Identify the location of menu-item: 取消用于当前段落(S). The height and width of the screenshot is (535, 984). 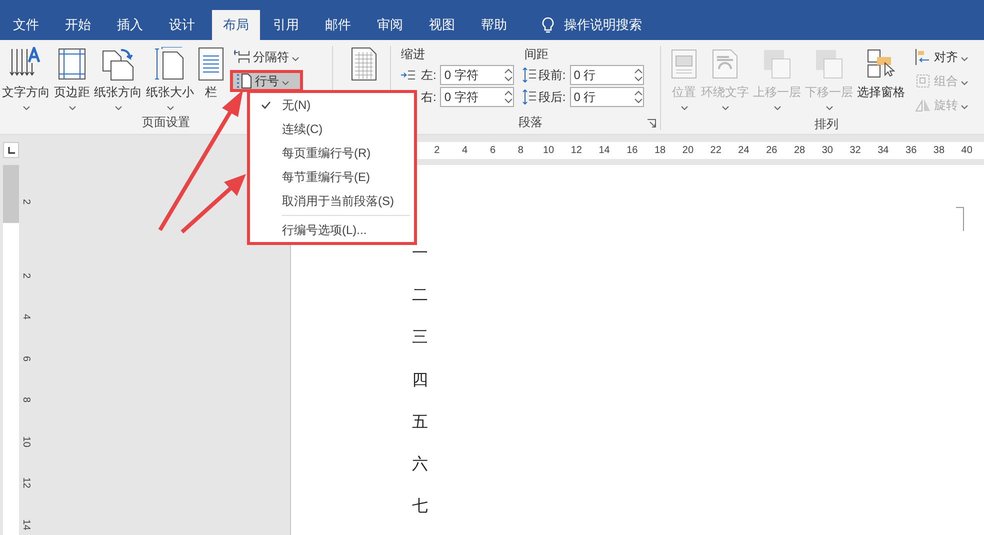
(332, 201).